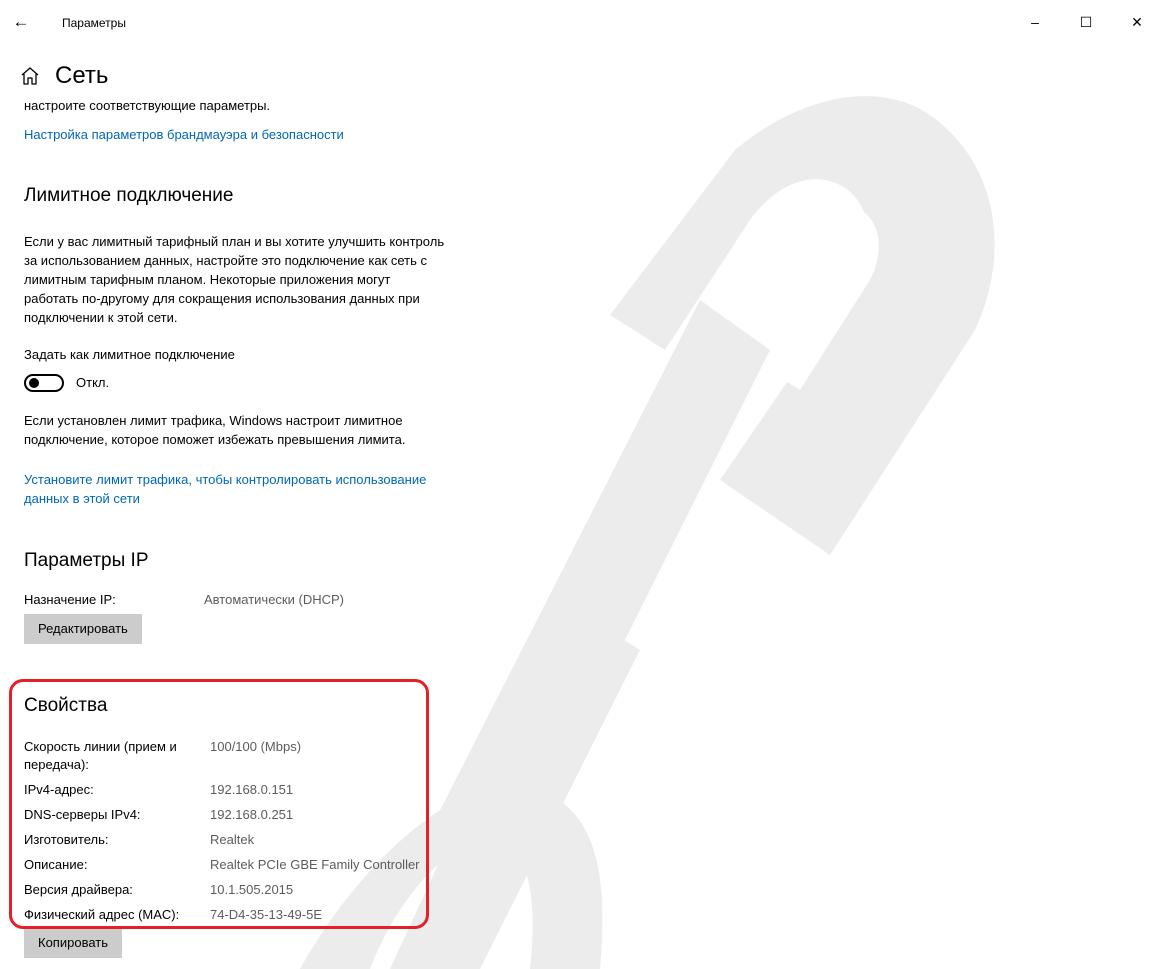 The width and height of the screenshot is (1162, 969). I want to click on home-icon, so click(30, 76).